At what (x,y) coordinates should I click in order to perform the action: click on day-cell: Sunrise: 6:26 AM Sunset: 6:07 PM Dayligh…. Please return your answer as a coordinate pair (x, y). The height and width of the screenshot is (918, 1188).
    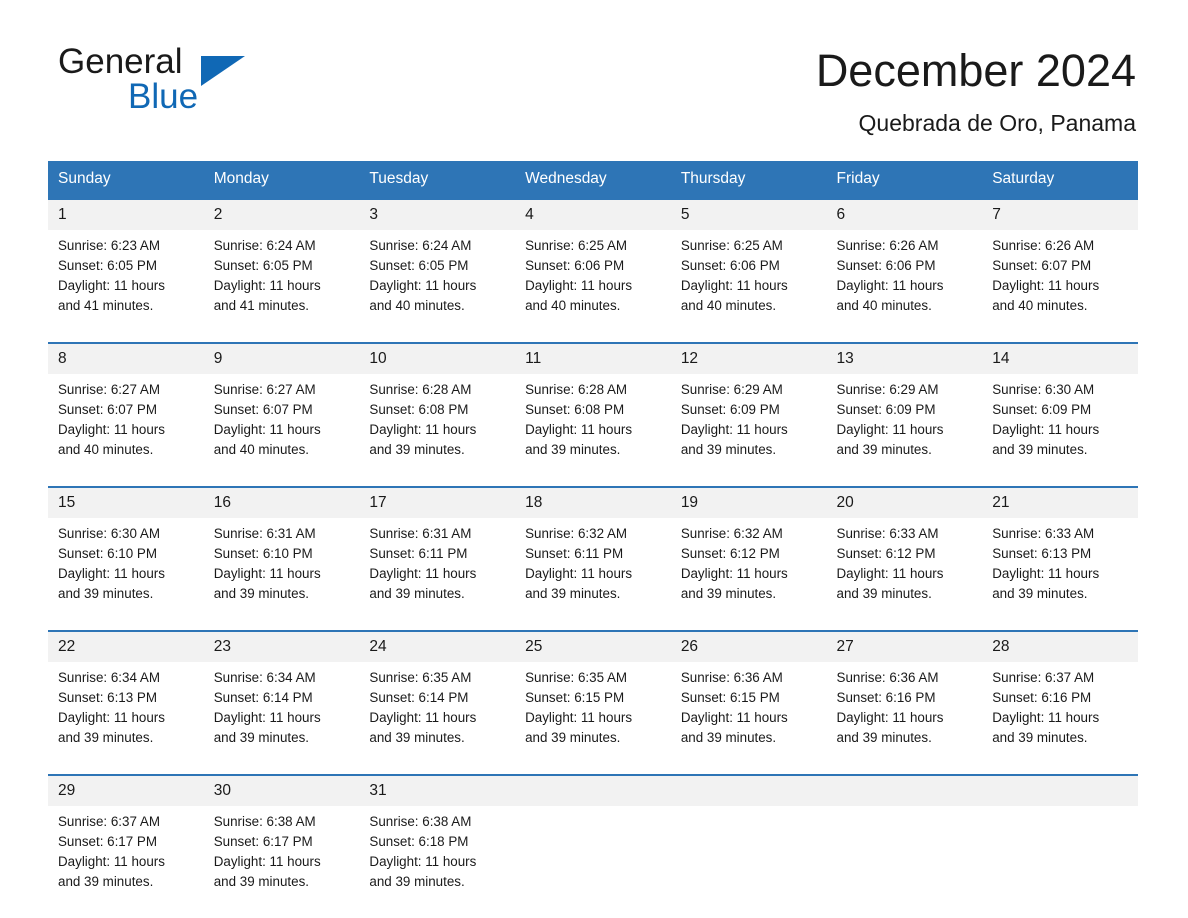
    Looking at the image, I should click on (1060, 280).